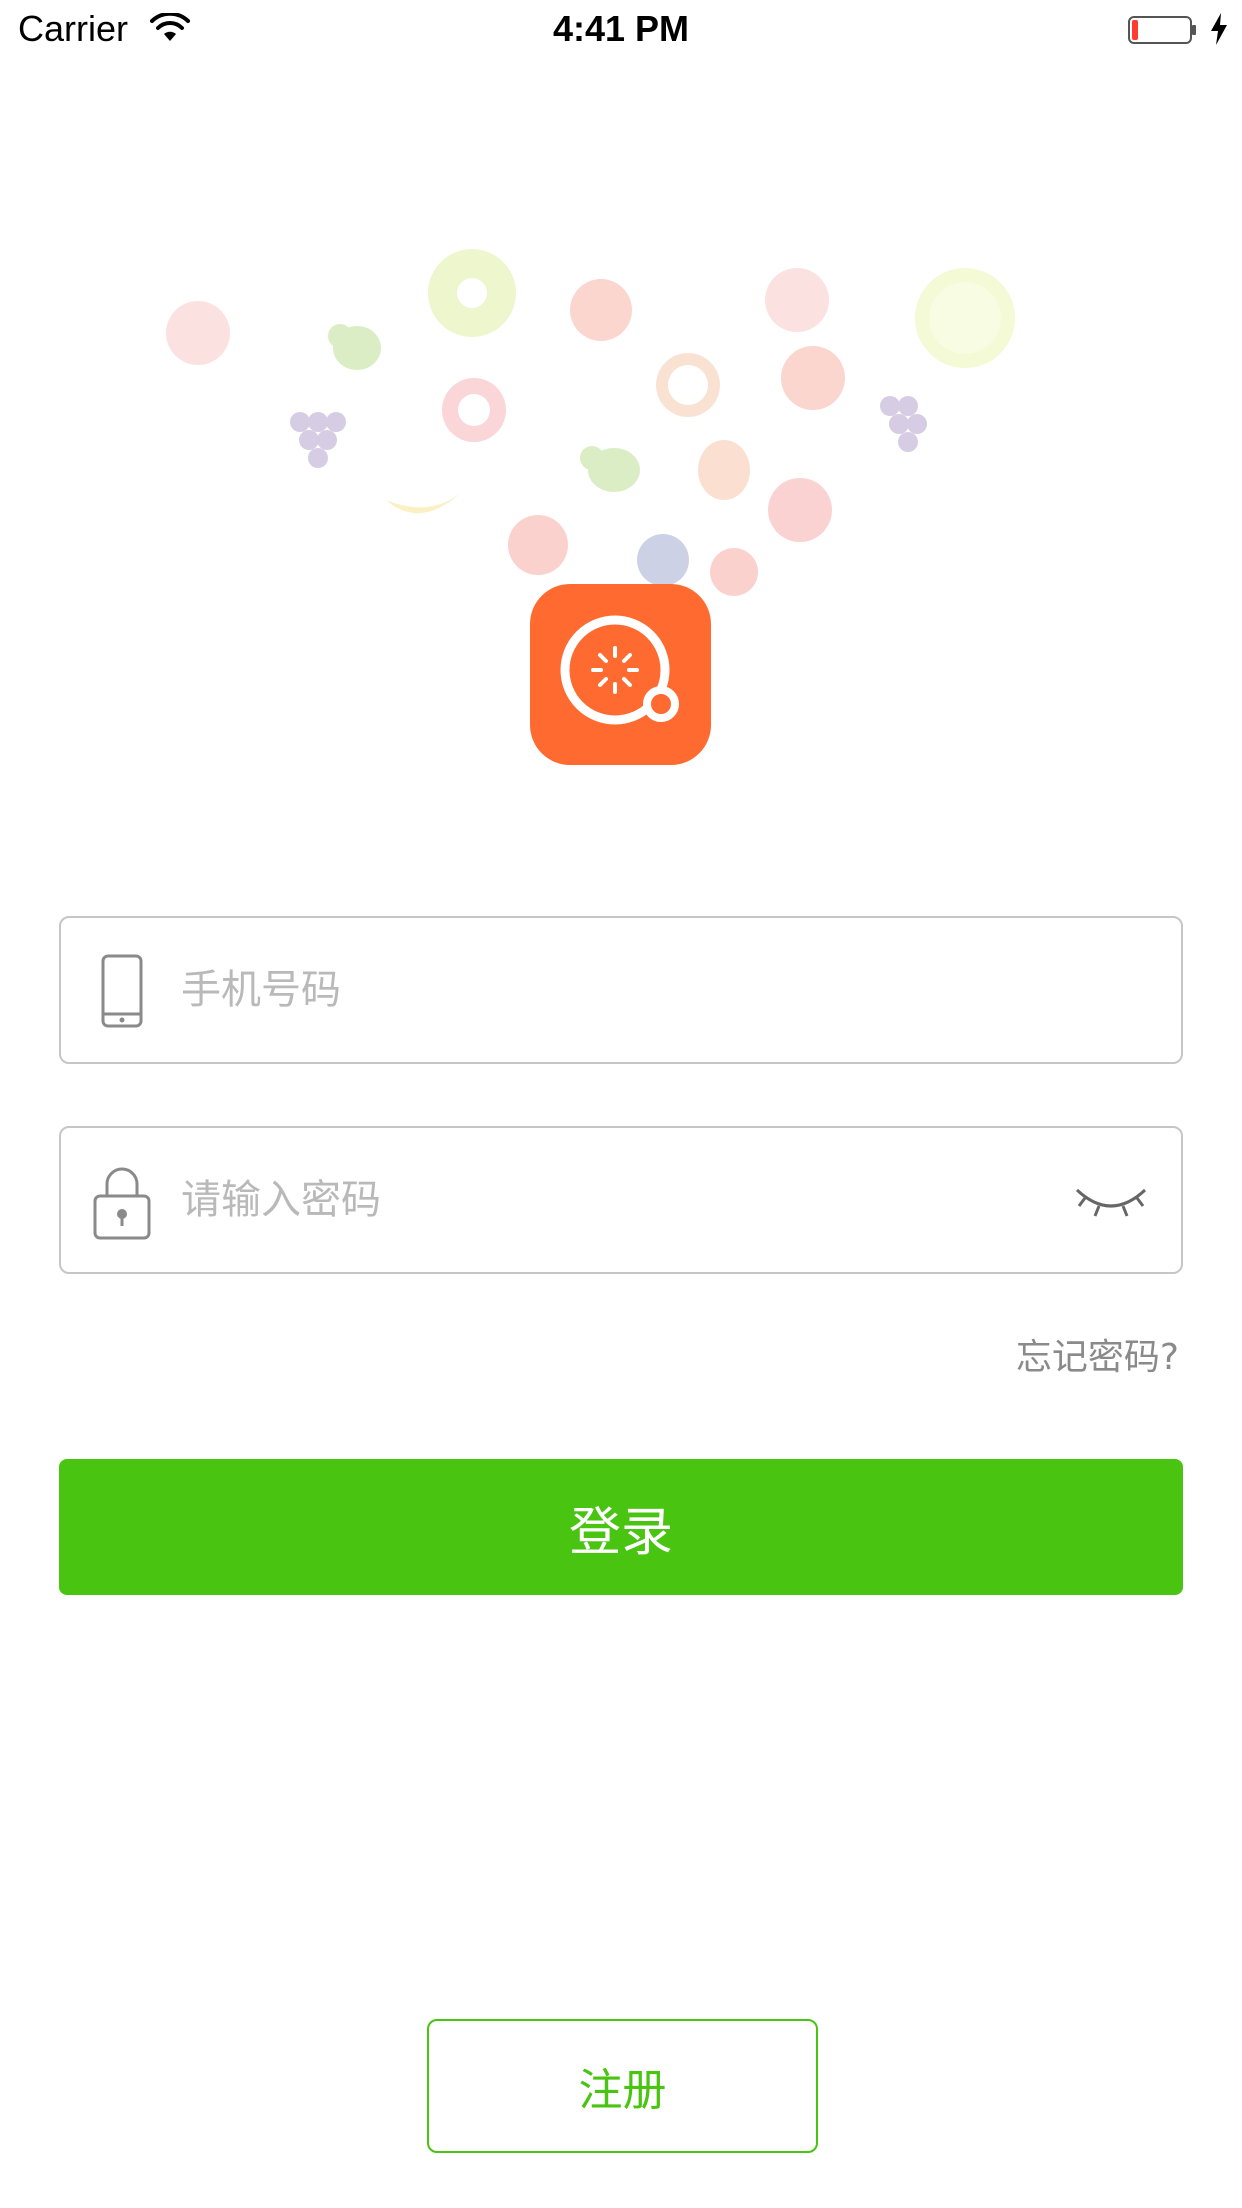 The image size is (1242, 2208). What do you see at coordinates (1111, 1202) in the screenshot?
I see `eye-closed-icon` at bounding box center [1111, 1202].